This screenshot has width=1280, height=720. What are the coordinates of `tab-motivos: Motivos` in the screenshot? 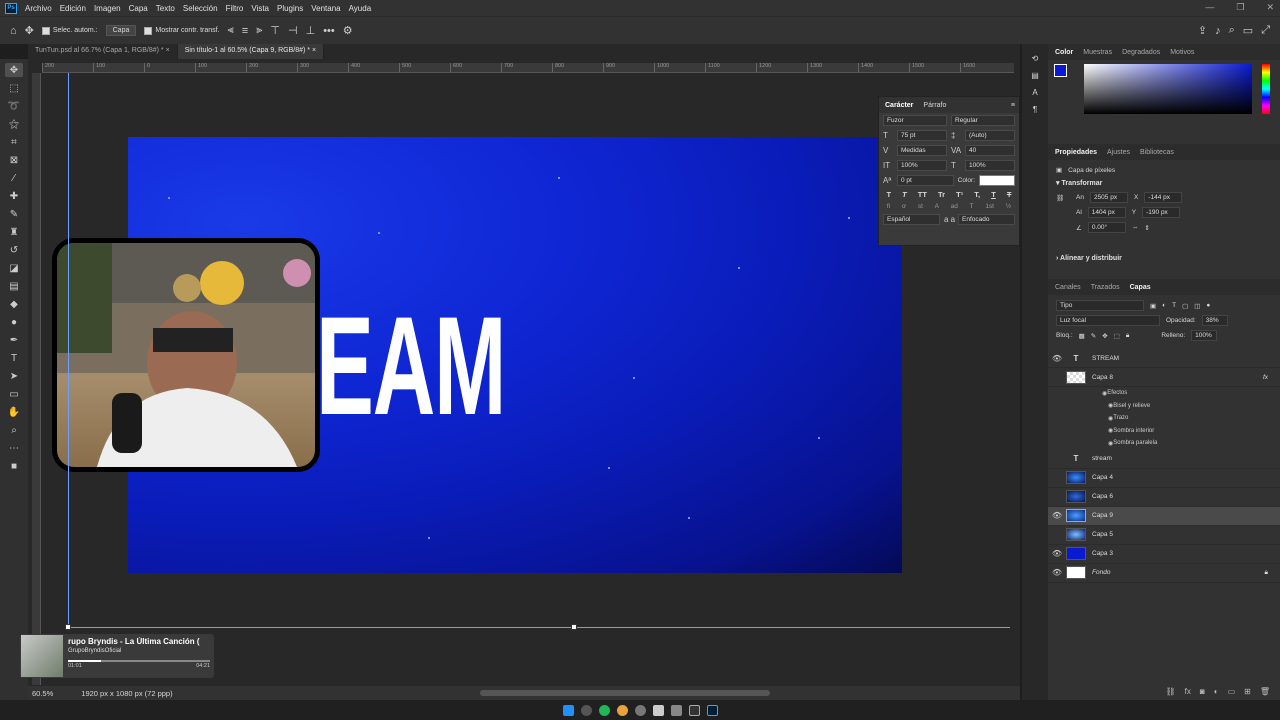 It's located at (1182, 52).